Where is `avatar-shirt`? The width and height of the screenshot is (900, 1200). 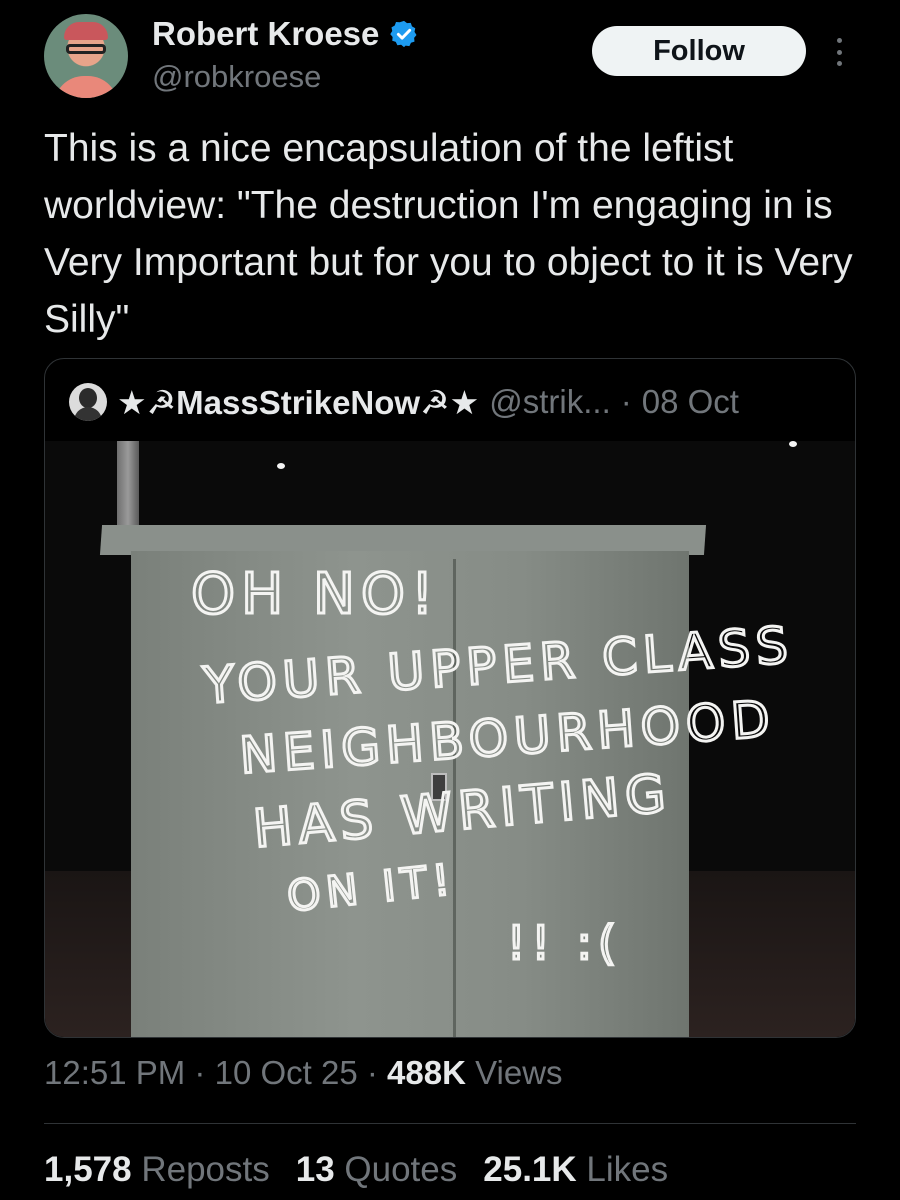
avatar-shirt is located at coordinates (86, 87).